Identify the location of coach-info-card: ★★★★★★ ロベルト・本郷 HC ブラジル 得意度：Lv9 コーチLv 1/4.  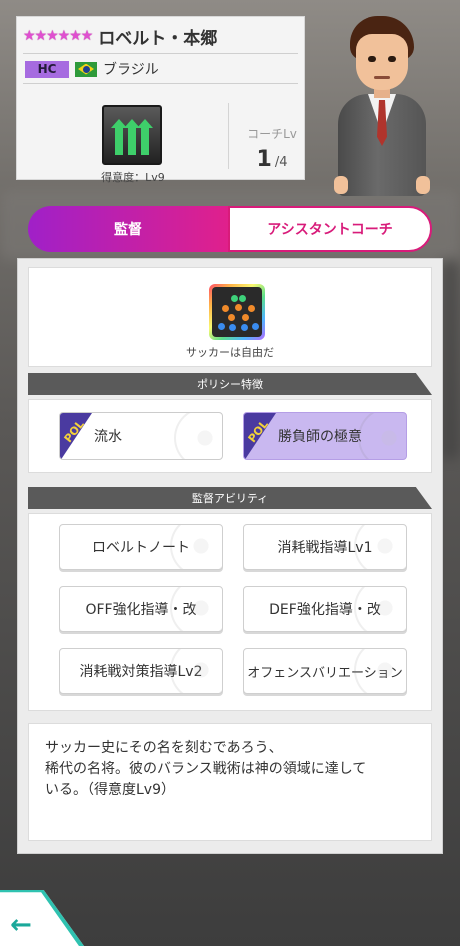
(160, 100).